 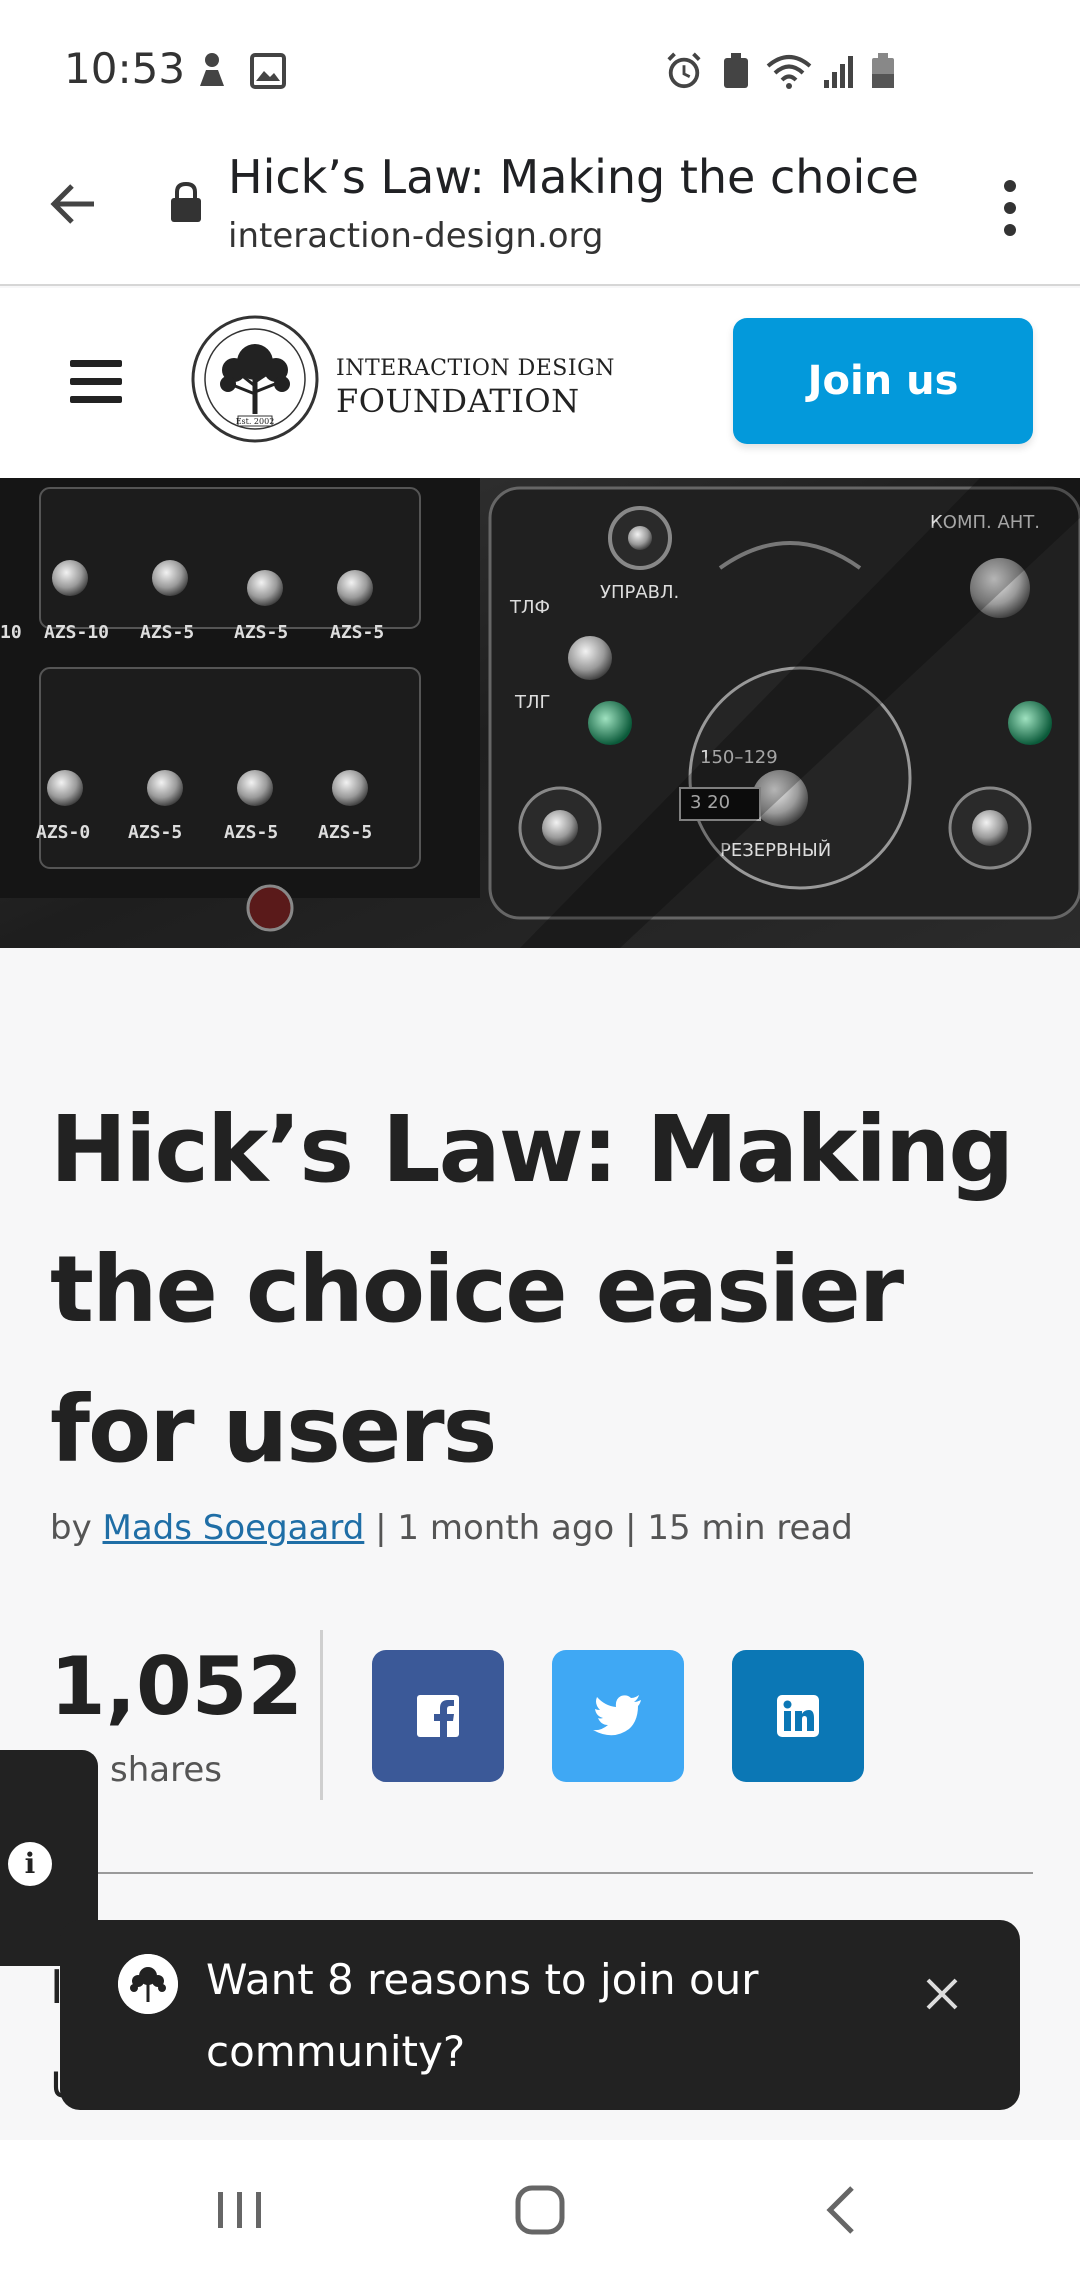 I want to click on twitter-share-button, so click(x=618, y=1716).